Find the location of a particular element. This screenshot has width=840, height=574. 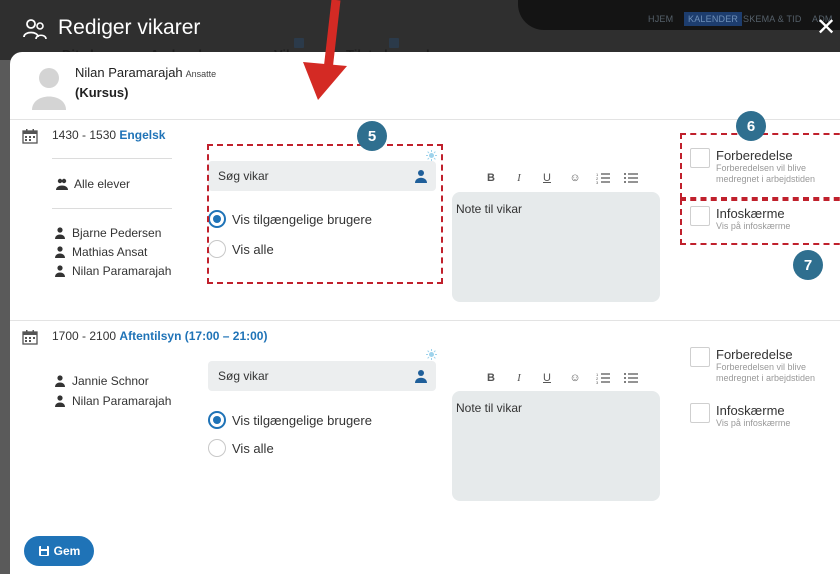

callout-badge-5: 5 is located at coordinates (372, 136).